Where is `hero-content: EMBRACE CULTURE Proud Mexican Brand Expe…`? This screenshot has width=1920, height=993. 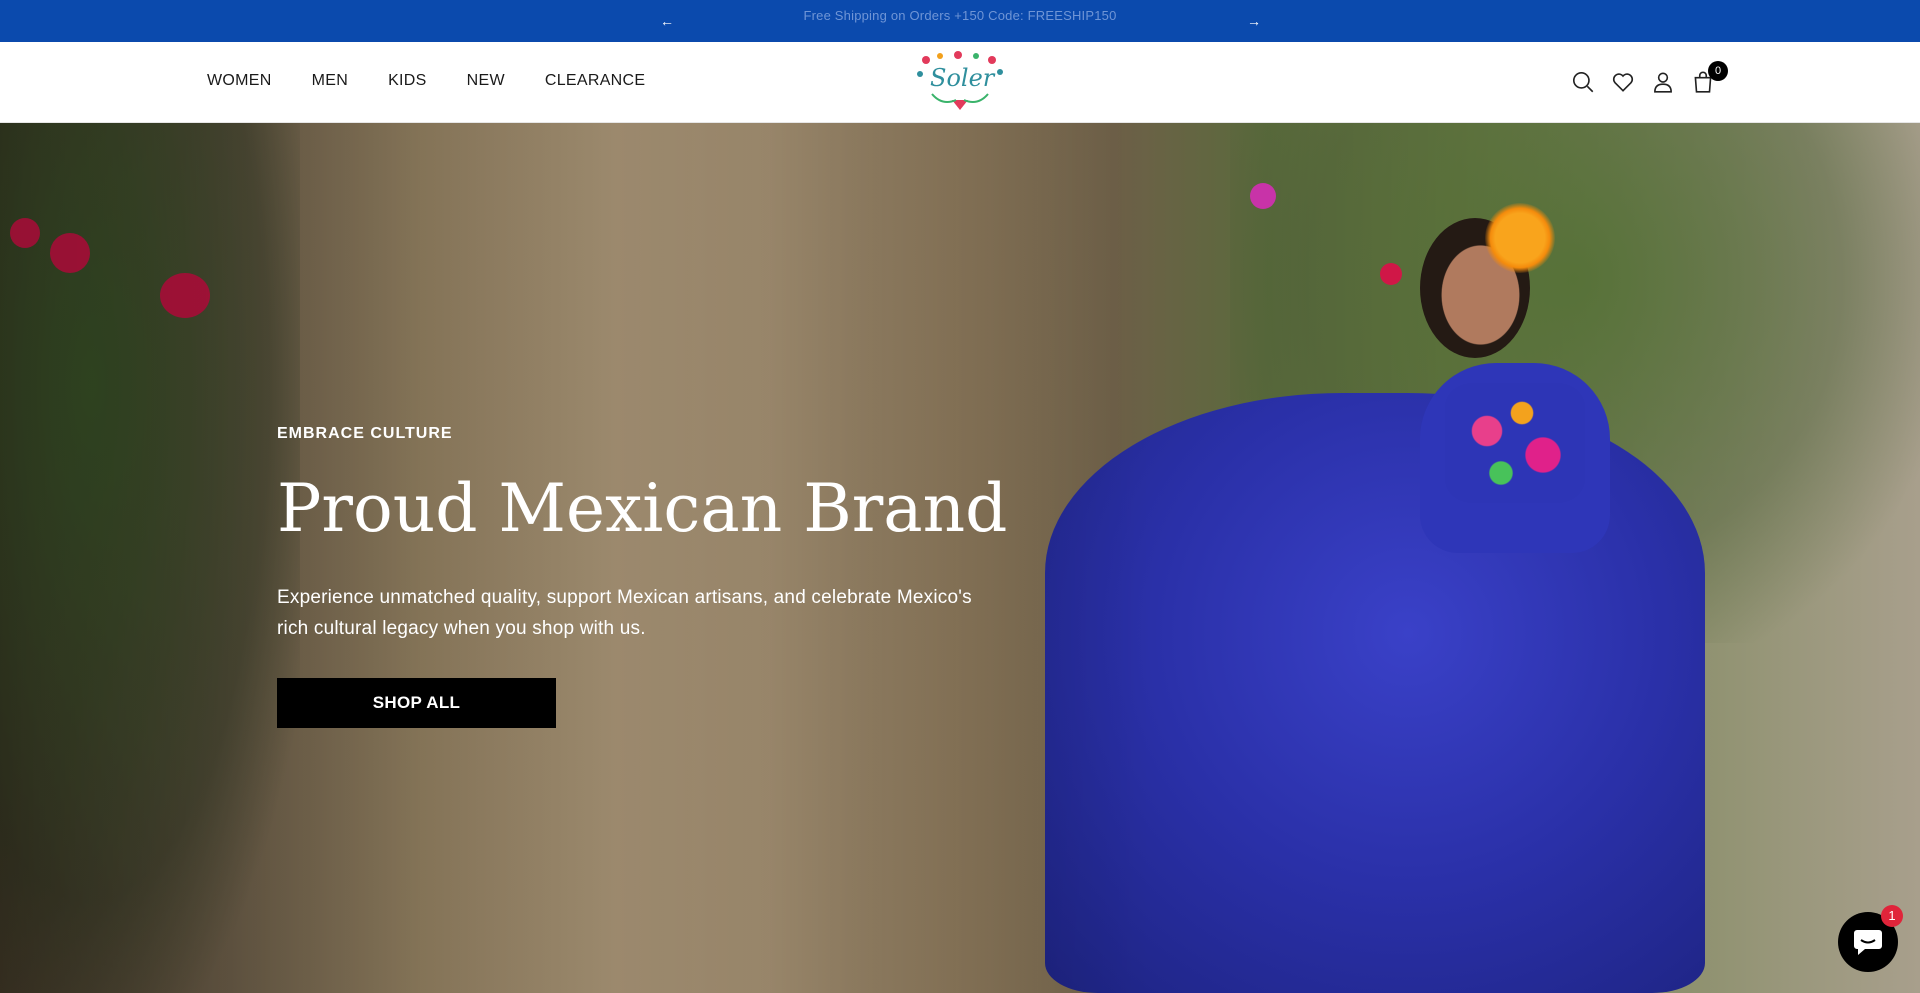
hero-content: EMBRACE CULTURE Proud Mexican Brand Expe… is located at coordinates (657, 576).